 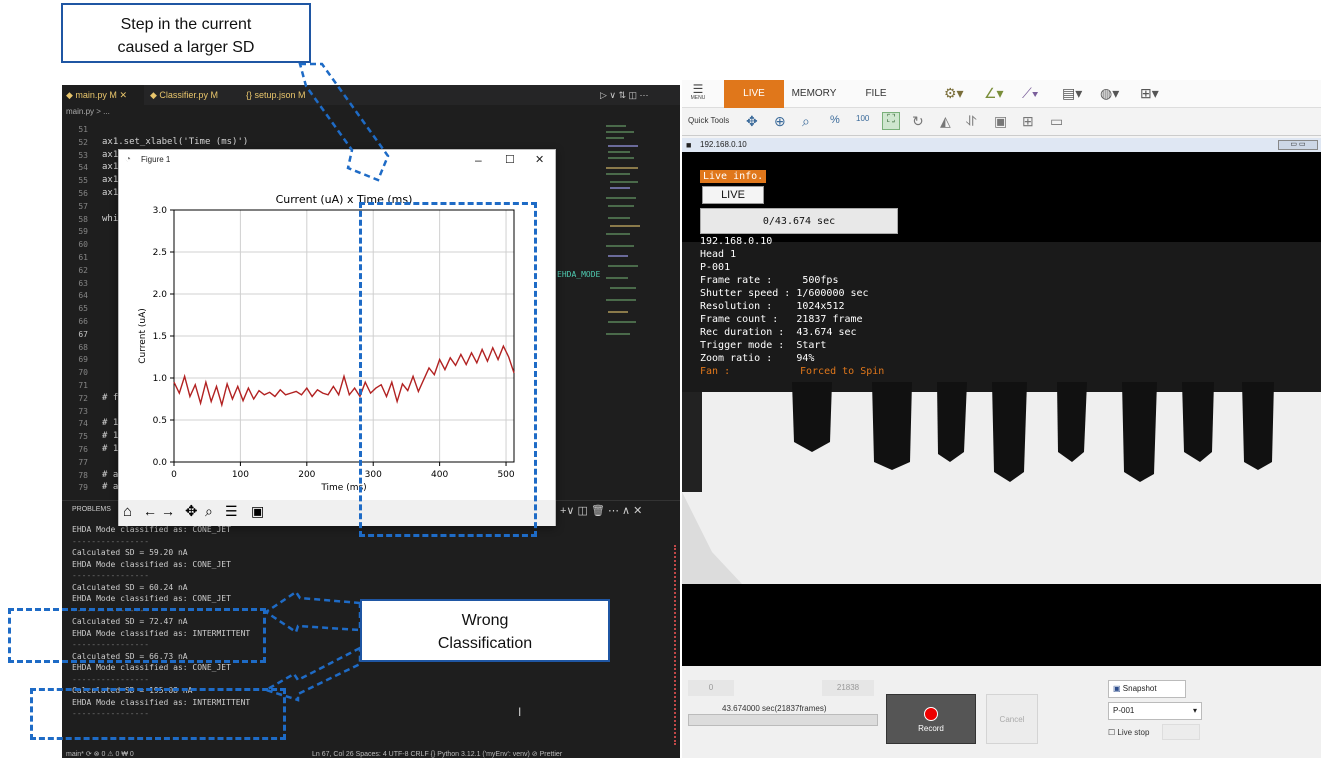 I want to click on callout-arrows, so click(x=326, y=382).